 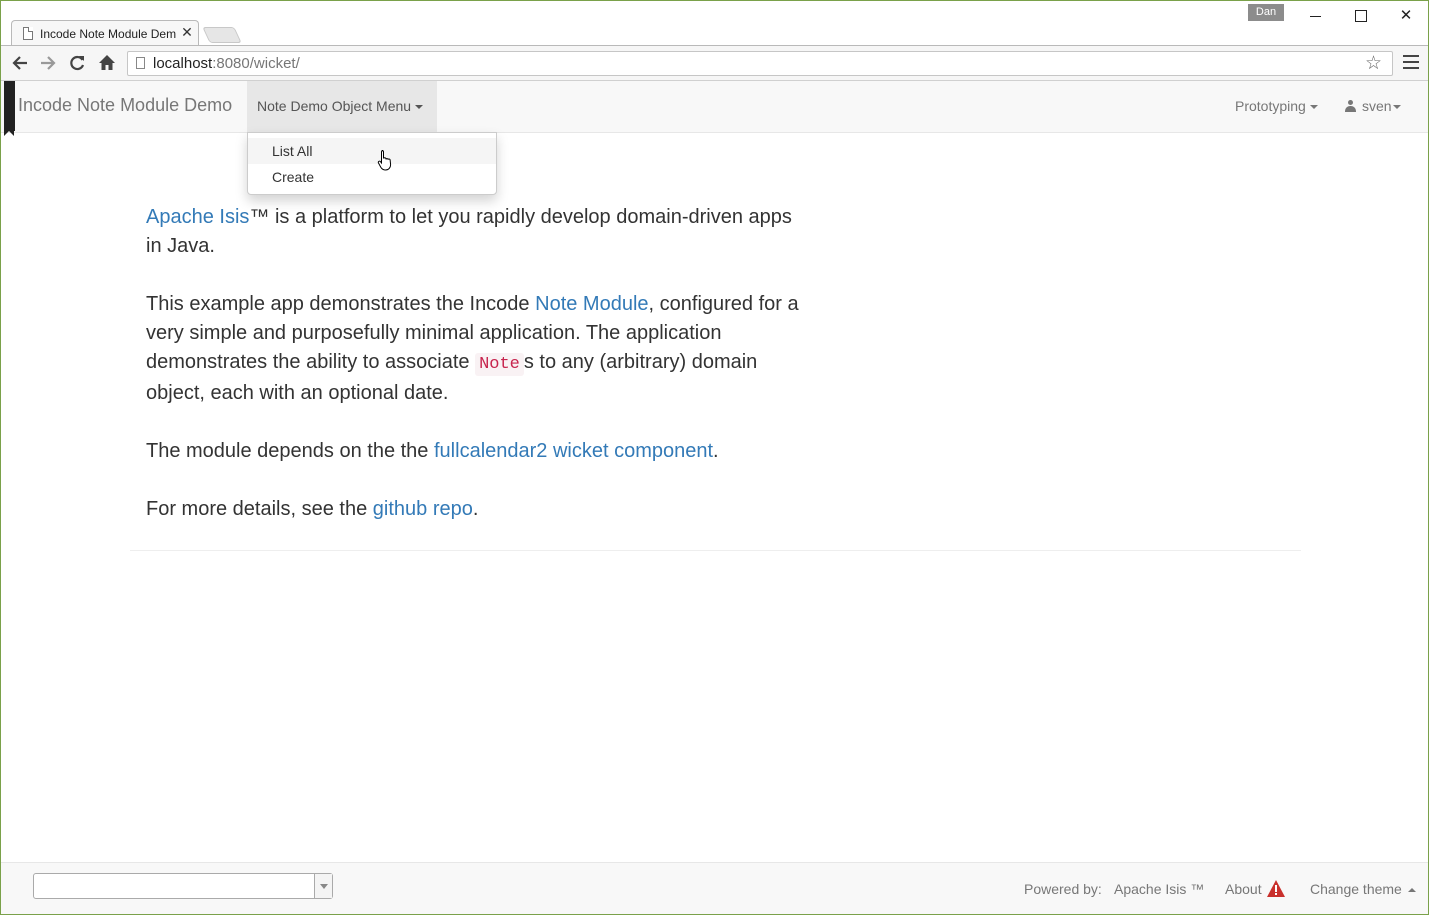 What do you see at coordinates (573, 451) in the screenshot?
I see `fullcalendar-link: fullcalendar2 wicket component` at bounding box center [573, 451].